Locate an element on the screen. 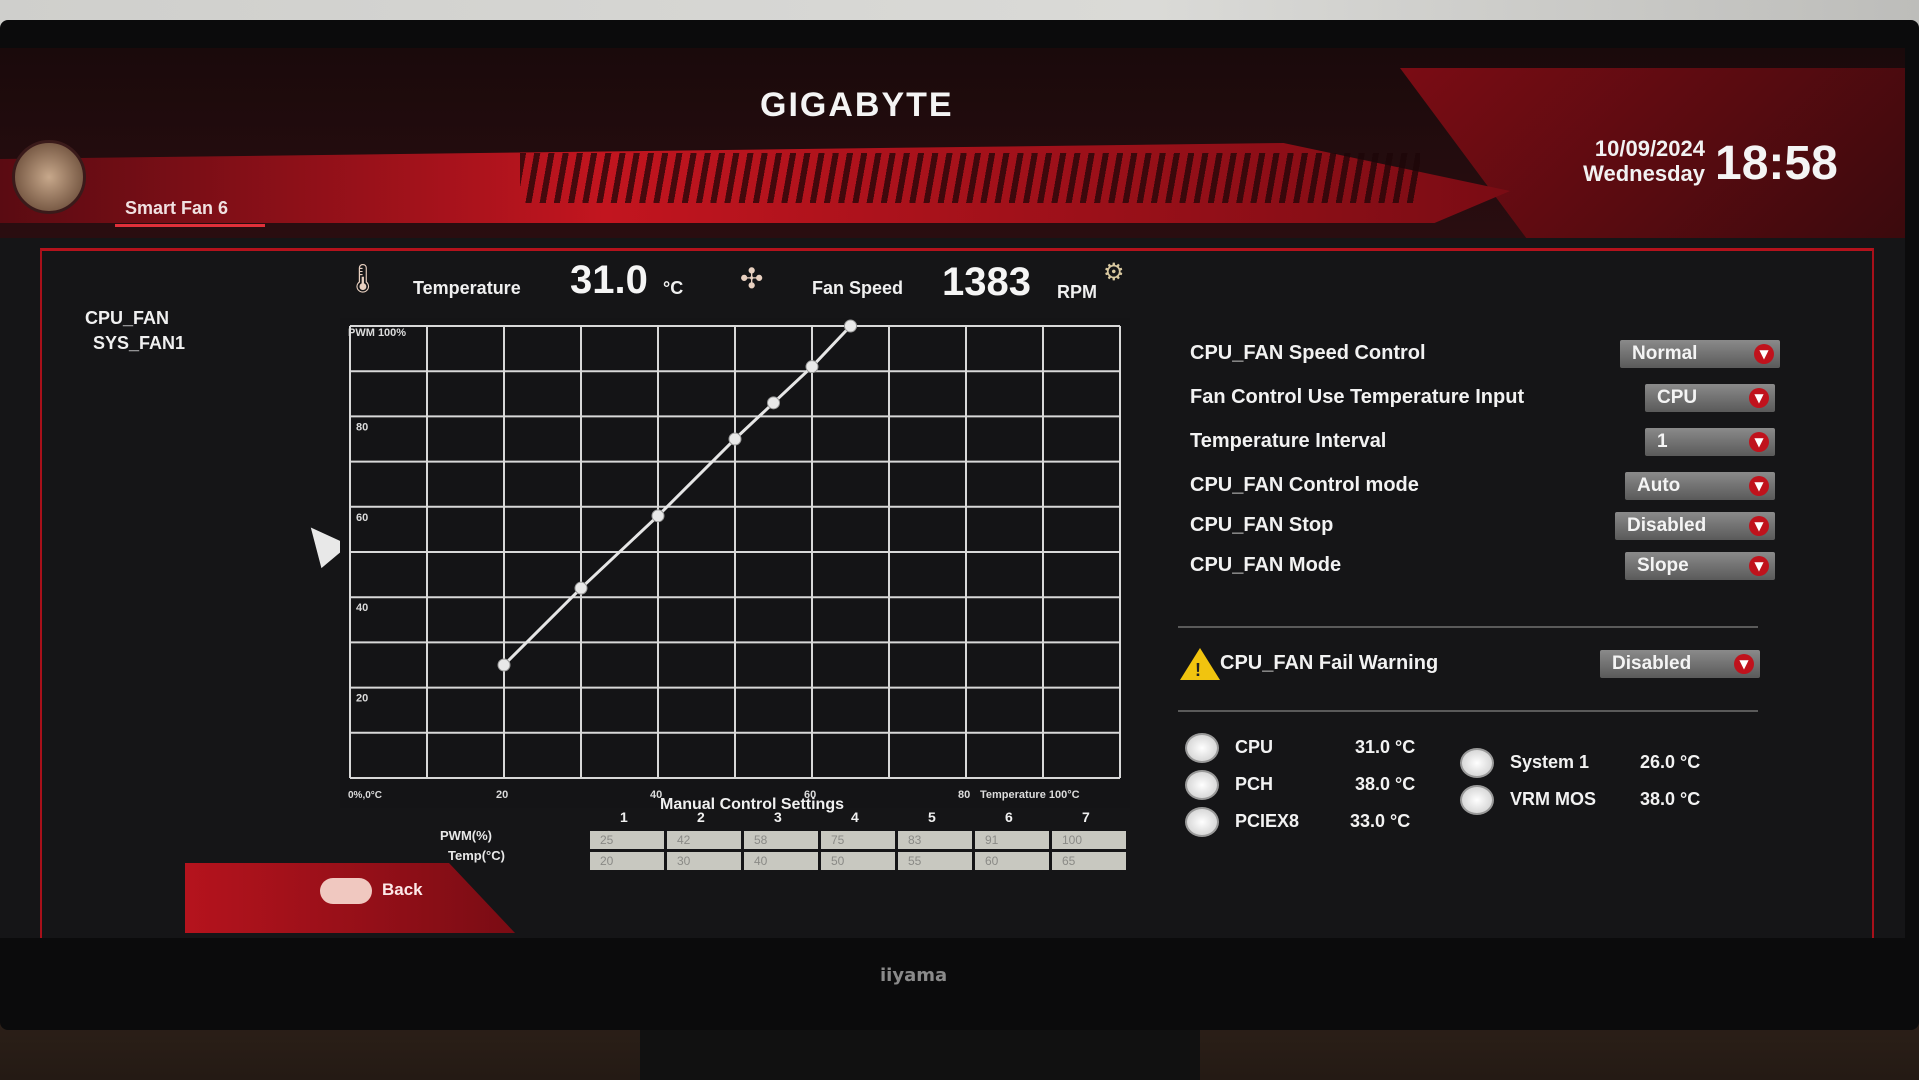  monitor-brand-logo: iiyama is located at coordinates (914, 975).